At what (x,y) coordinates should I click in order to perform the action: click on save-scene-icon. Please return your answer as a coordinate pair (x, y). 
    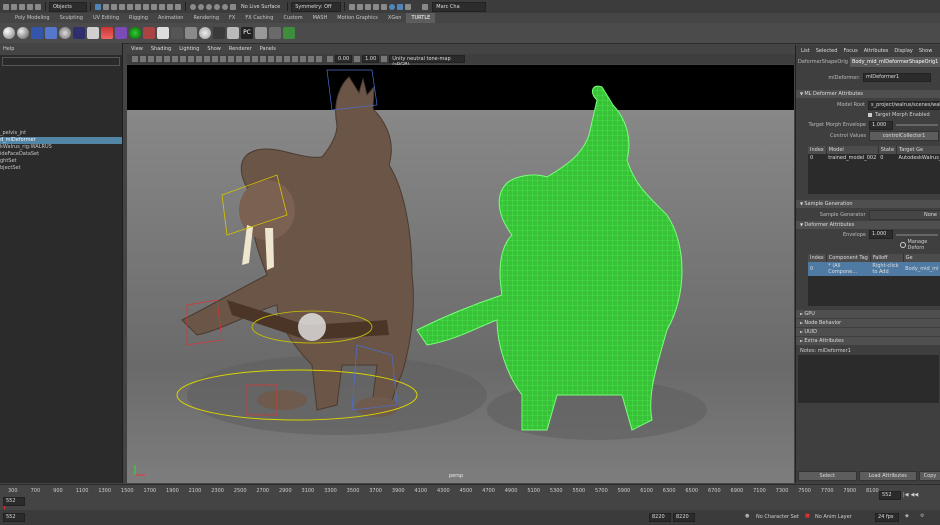
    Looking at the image, I should click on (22, 6).